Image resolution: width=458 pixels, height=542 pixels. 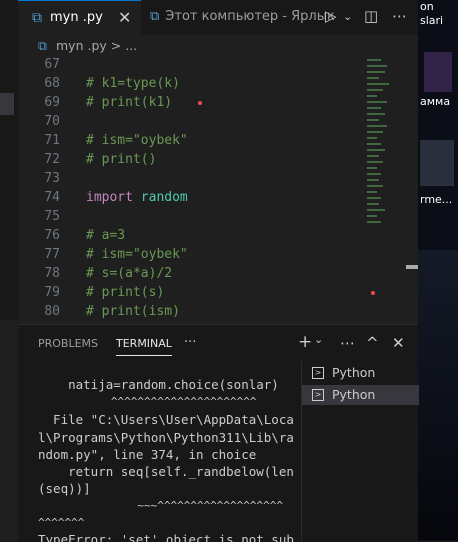 I want to click on code-text: # s=(a*a)/2, so click(x=129, y=273).